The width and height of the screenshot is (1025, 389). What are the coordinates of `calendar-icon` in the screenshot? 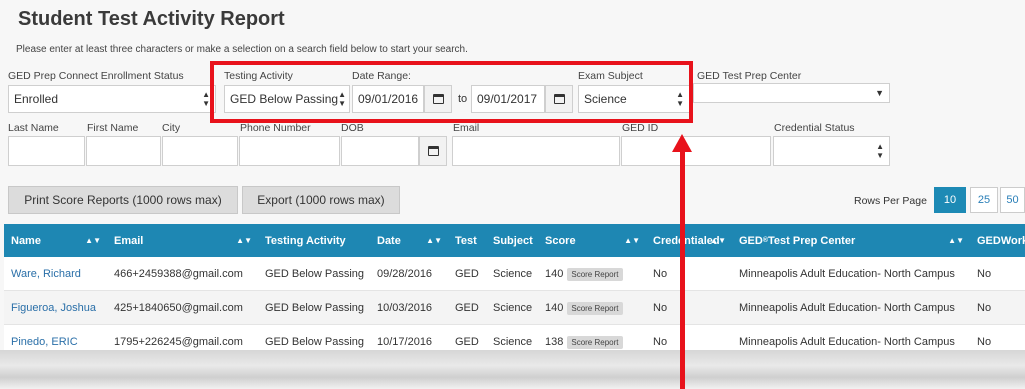 It's located at (433, 151).